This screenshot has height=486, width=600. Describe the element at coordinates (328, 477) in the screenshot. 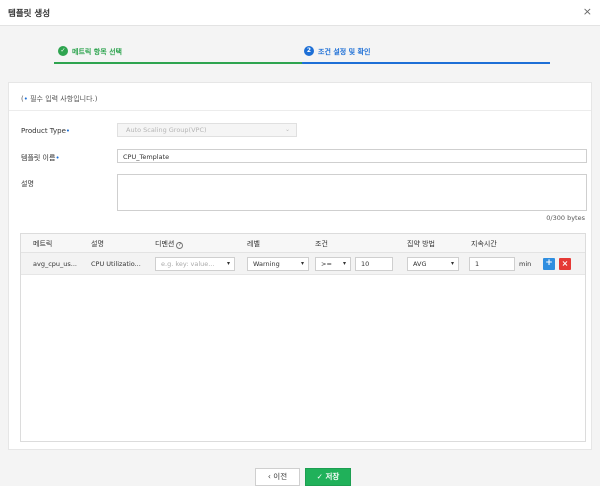

I see `save-button: ✓ 저장` at that location.